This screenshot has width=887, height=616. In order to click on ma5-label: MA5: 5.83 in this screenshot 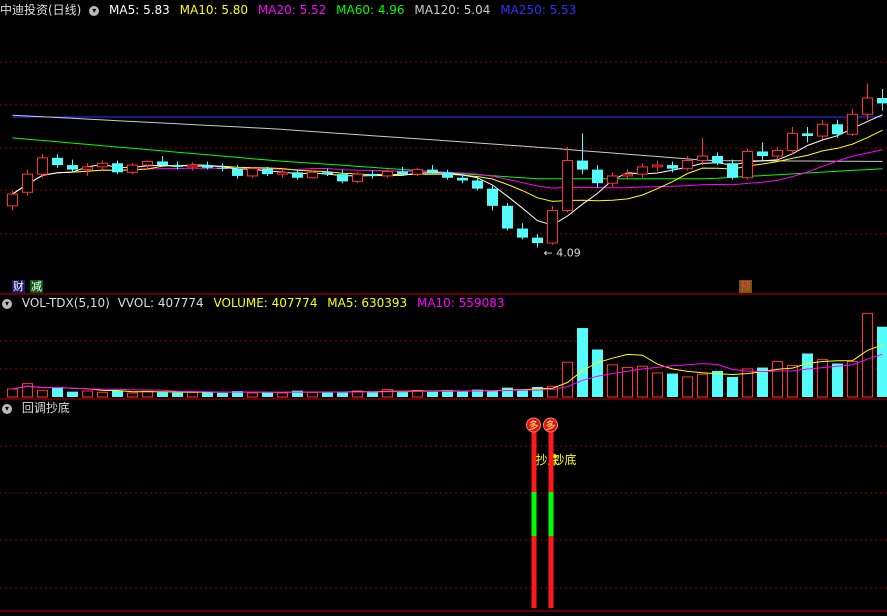, I will do `click(139, 10)`.